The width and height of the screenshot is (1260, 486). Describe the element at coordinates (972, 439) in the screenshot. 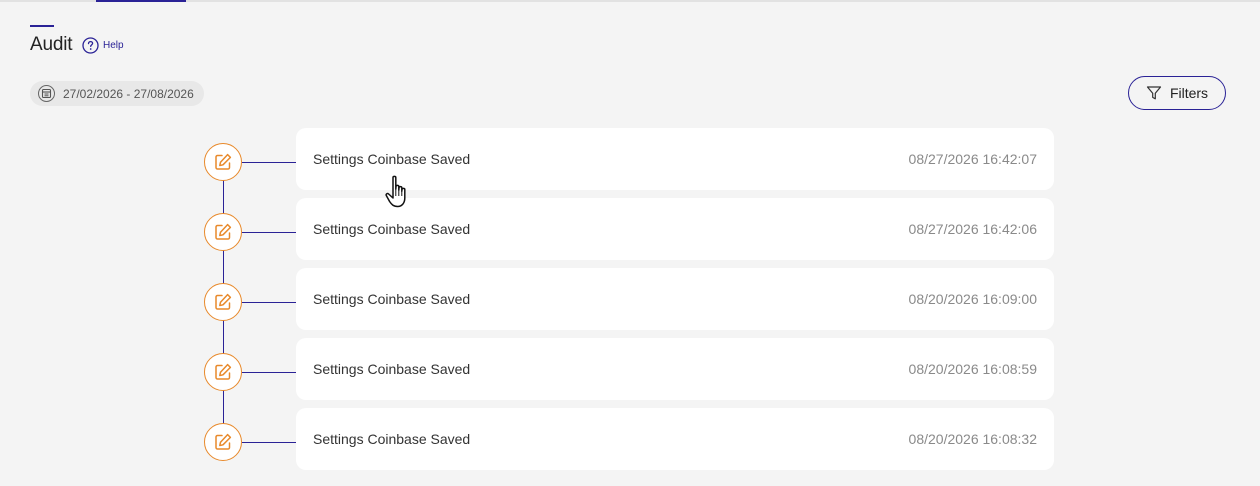

I see `audit-timestamp: 08/20/2026 16:08:32` at that location.